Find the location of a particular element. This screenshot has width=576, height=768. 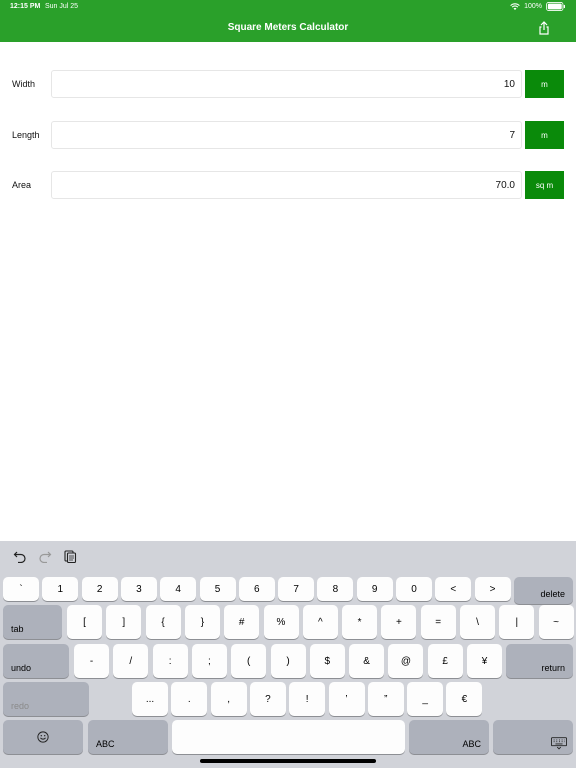

symbol-key: ; is located at coordinates (209, 661).